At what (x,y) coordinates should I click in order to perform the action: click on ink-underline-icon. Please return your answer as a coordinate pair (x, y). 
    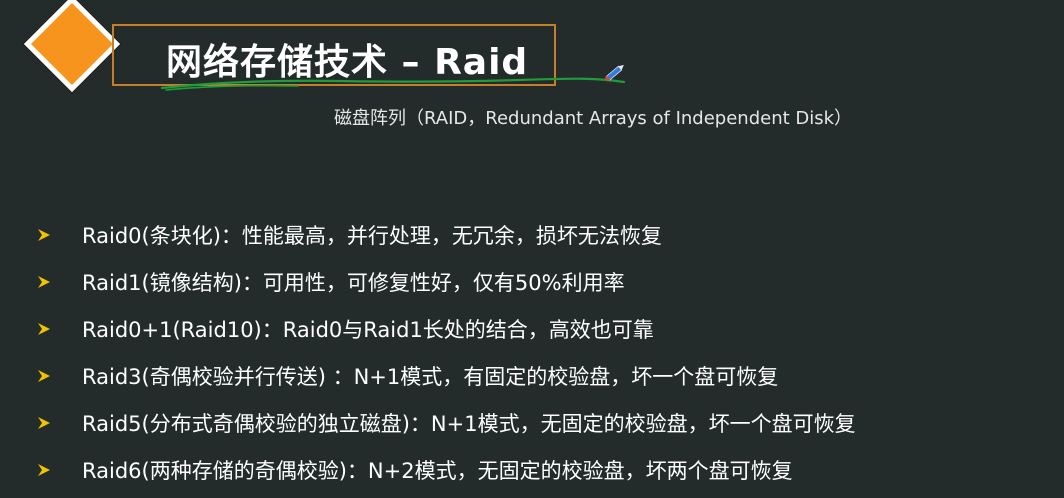
    Looking at the image, I should click on (393, 84).